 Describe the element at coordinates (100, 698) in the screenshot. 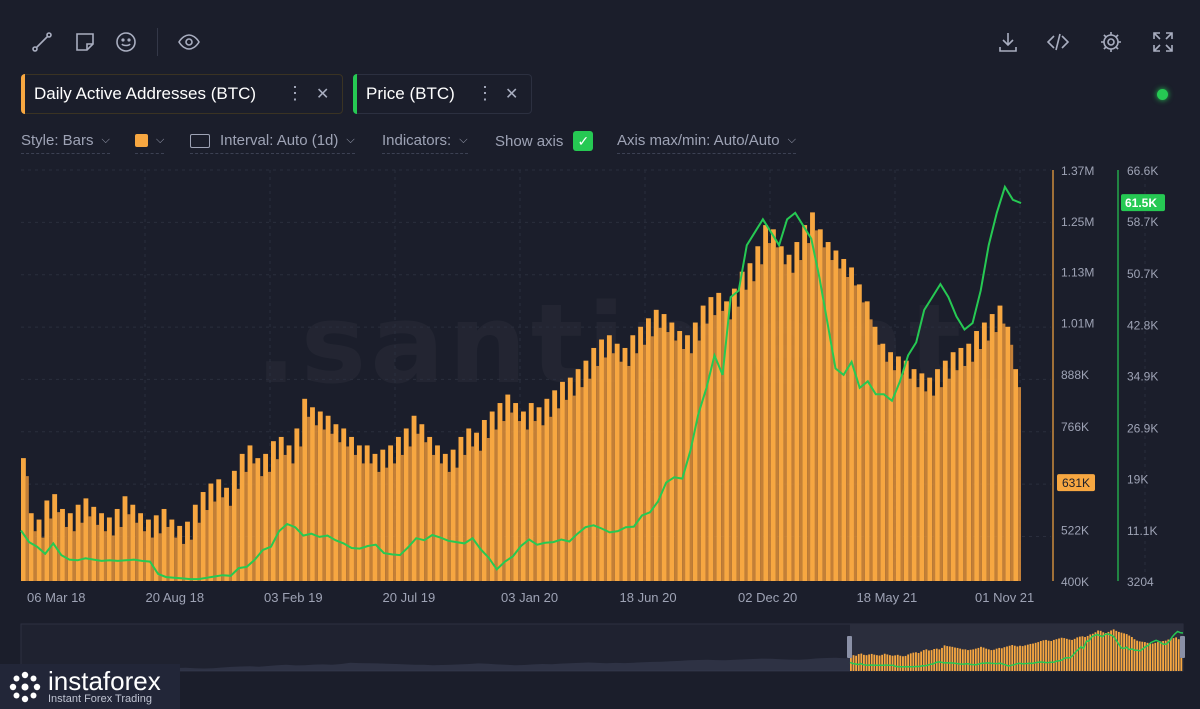

I see `logo-tagline: Instant Forex Trading` at that location.